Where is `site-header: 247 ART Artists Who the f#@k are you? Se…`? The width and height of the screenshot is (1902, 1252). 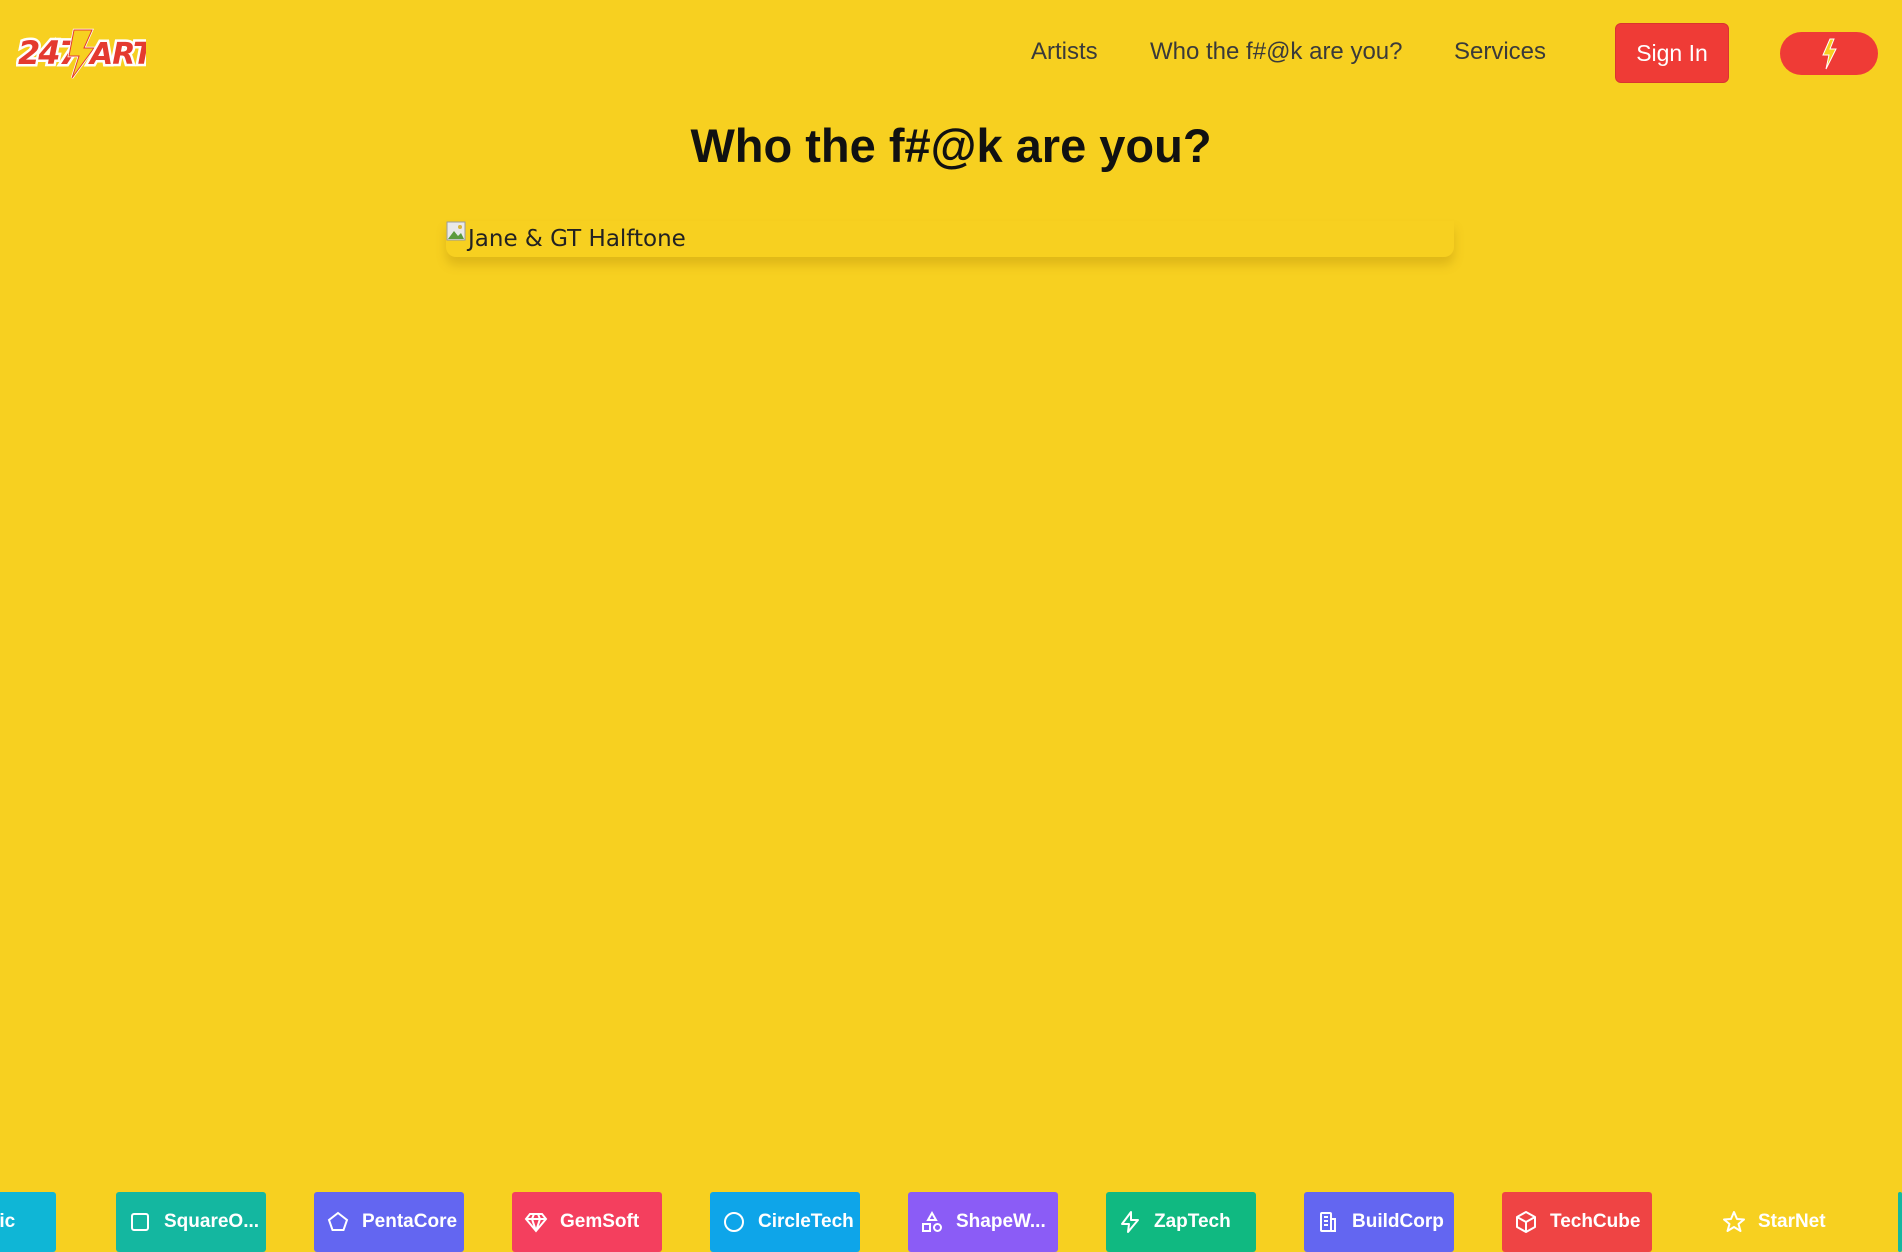 site-header: 247 ART Artists Who the f#@k are you? Se… is located at coordinates (951, 54).